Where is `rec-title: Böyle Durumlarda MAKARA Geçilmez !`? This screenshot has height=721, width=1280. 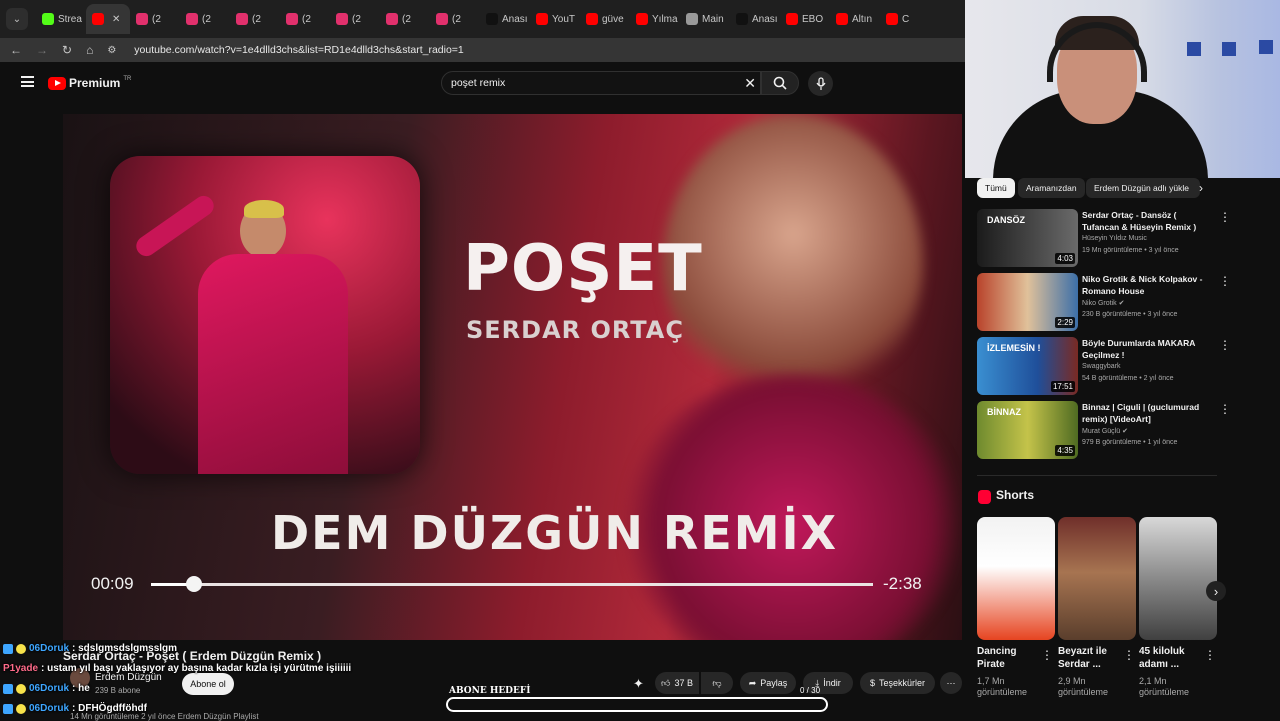
rec-title: Böyle Durumlarda MAKARA Geçilmez ! is located at coordinates (1146, 349).